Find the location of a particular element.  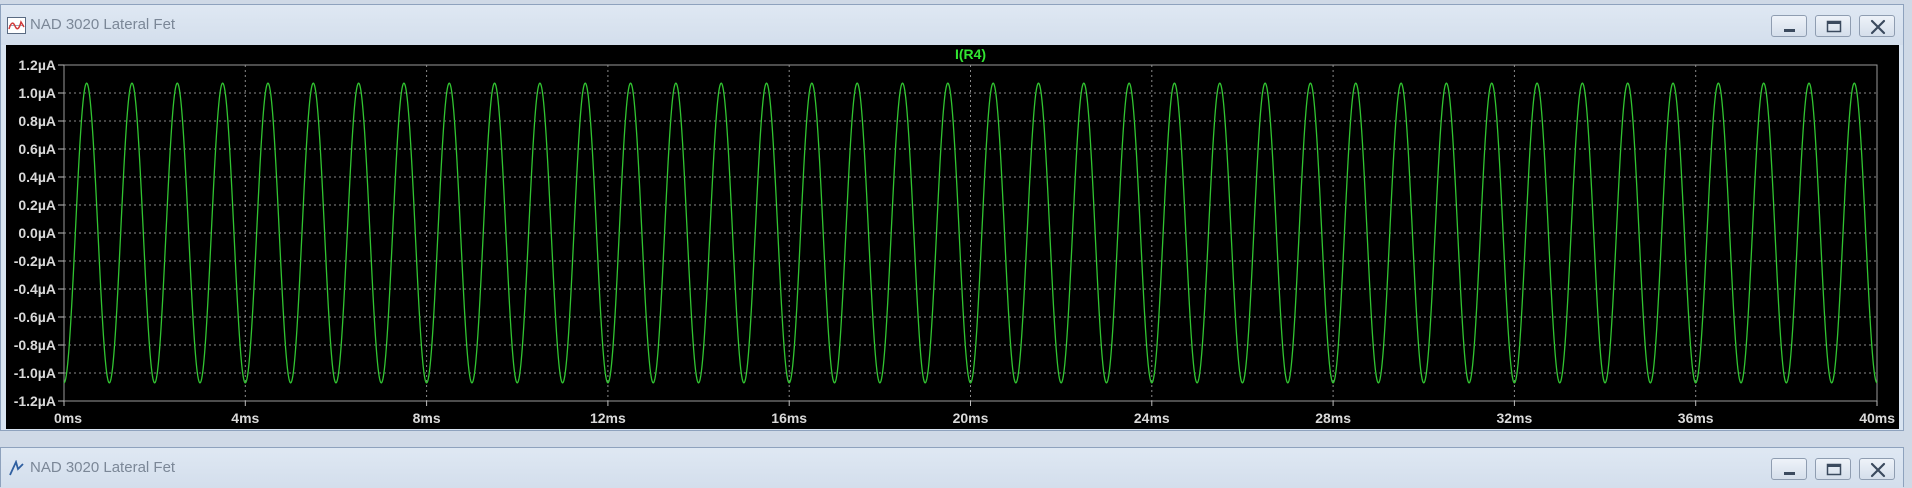

x-tick-label: 8ms is located at coordinates (427, 418).